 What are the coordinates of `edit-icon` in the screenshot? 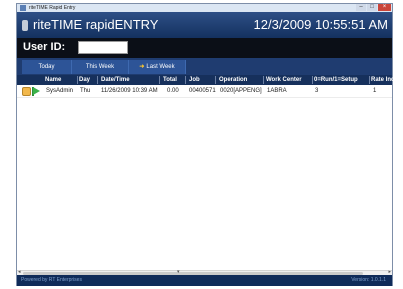 It's located at (26, 91).